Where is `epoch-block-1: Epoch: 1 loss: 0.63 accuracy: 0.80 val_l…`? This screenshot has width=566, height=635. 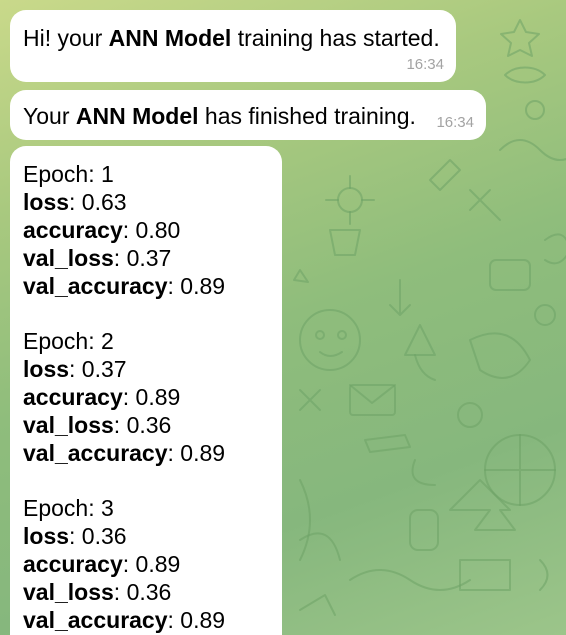 epoch-block-1: Epoch: 1 loss: 0.63 accuracy: 0.80 val_l… is located at coordinates (145, 230).